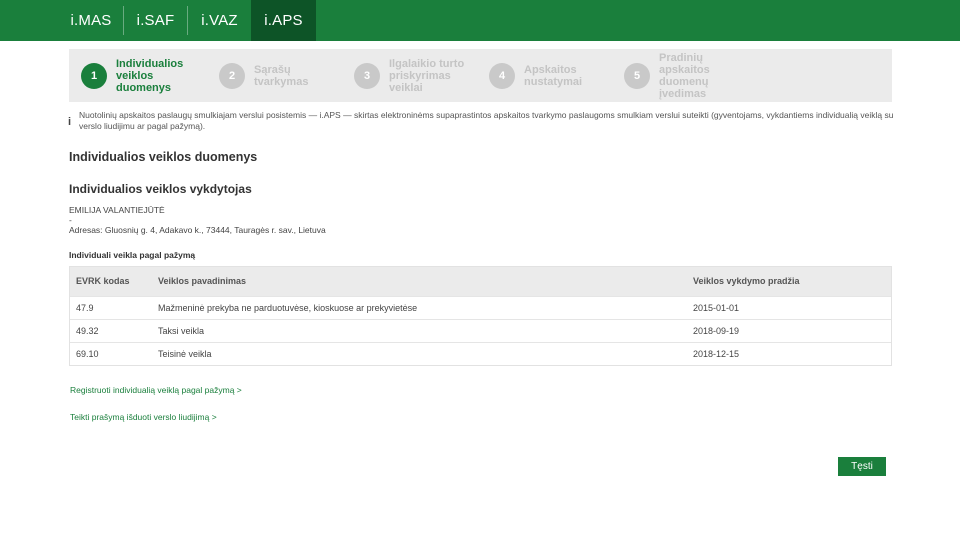 Image resolution: width=960 pixels, height=540 pixels. I want to click on info-icon: i, so click(70, 122).